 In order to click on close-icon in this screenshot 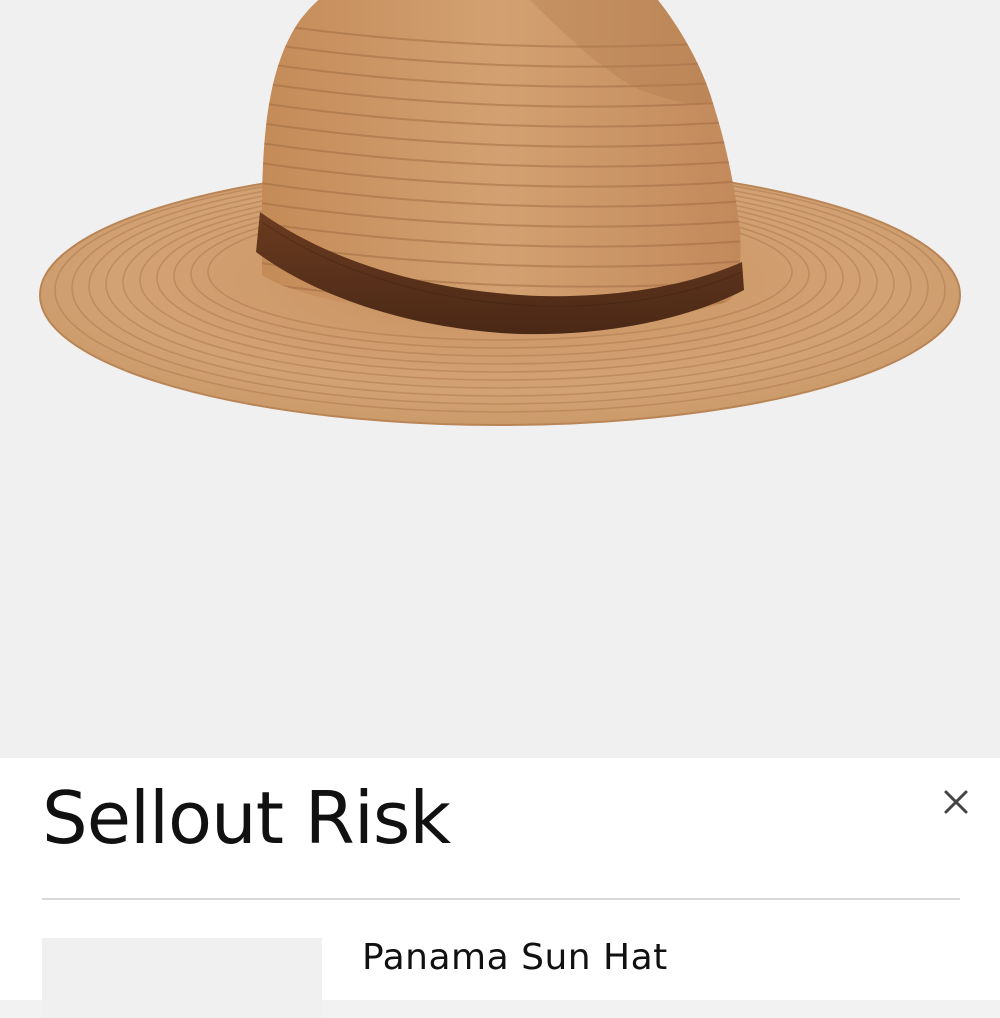, I will do `click(956, 802)`.